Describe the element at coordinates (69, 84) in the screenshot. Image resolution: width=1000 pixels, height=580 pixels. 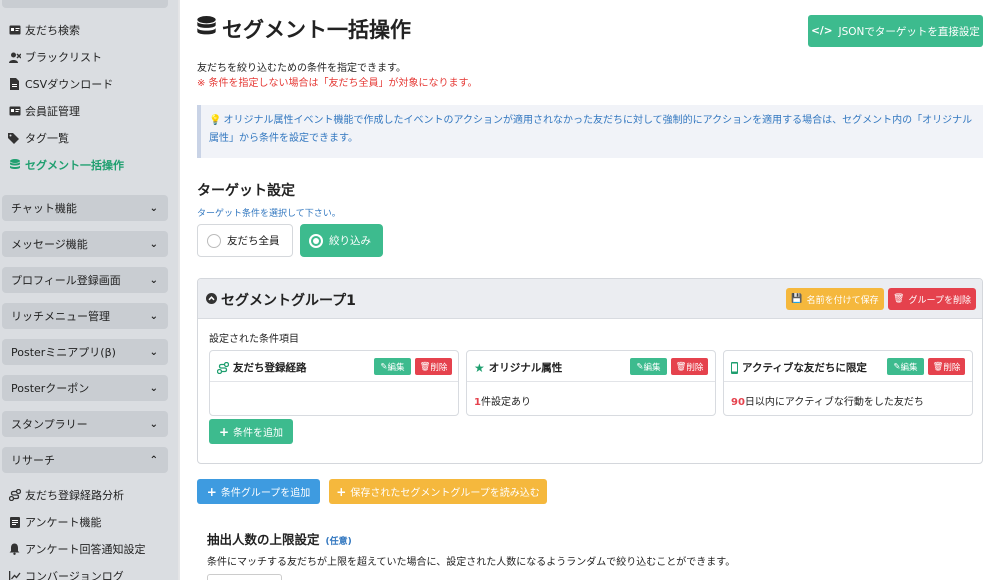
I see `sidebar-item-label: CSVダウンロード` at that location.